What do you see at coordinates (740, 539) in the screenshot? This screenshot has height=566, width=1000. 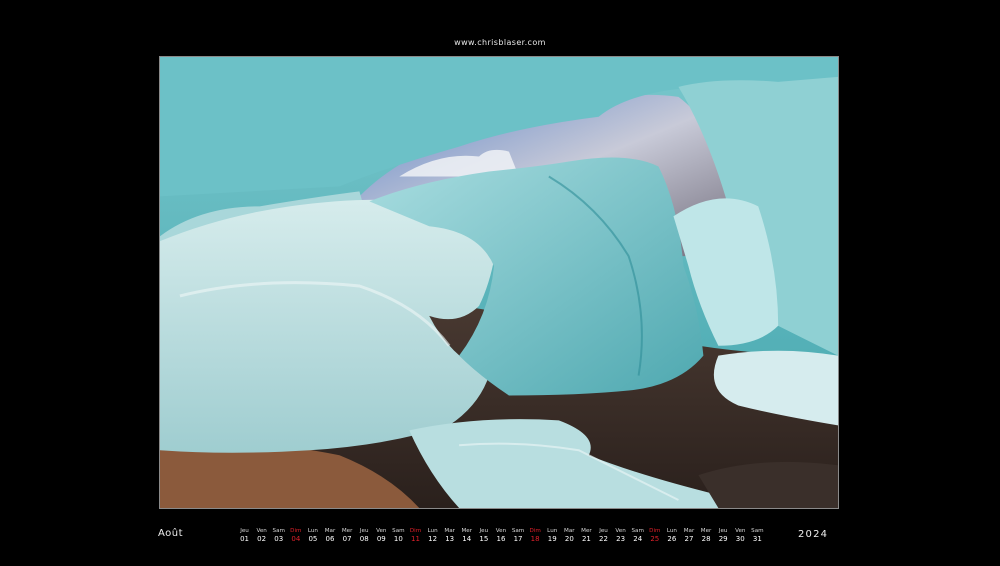 I see `day-number: 30` at bounding box center [740, 539].